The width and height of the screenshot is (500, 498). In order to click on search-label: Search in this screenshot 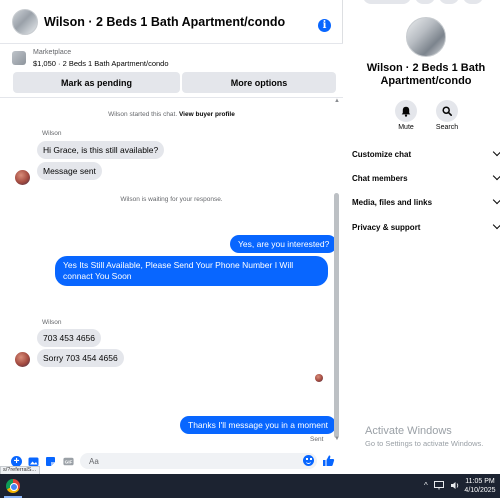, I will do `click(447, 127)`.